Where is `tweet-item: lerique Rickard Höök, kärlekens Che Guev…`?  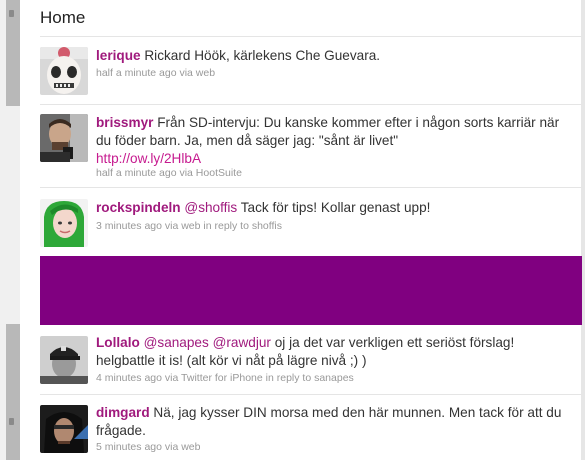 tweet-item: lerique Rickard Höök, kärlekens Che Guev… is located at coordinates (311, 75).